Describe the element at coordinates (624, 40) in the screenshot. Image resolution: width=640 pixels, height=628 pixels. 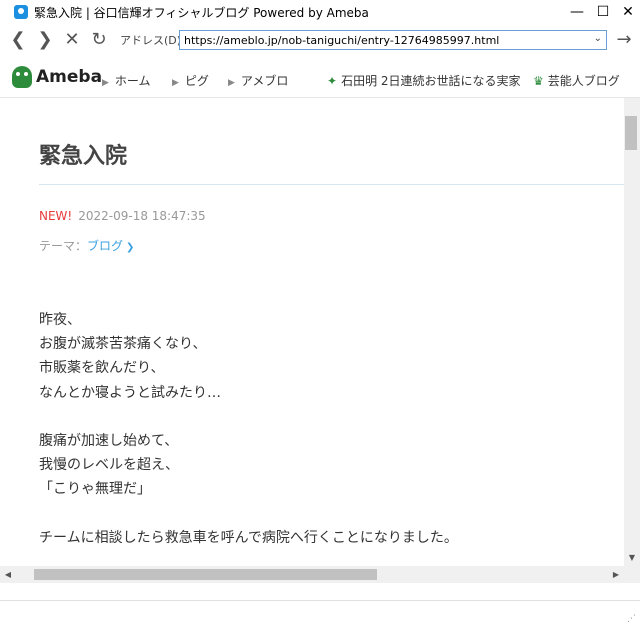
I see `go-arrow-icon: →` at that location.